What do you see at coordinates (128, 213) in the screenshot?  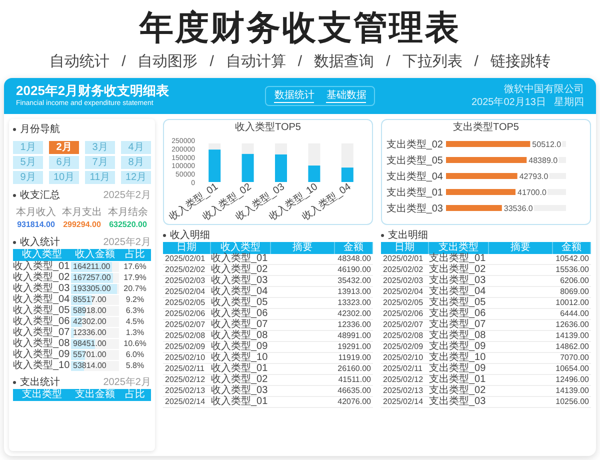 I see `summary-label: 本月结余` at bounding box center [128, 213].